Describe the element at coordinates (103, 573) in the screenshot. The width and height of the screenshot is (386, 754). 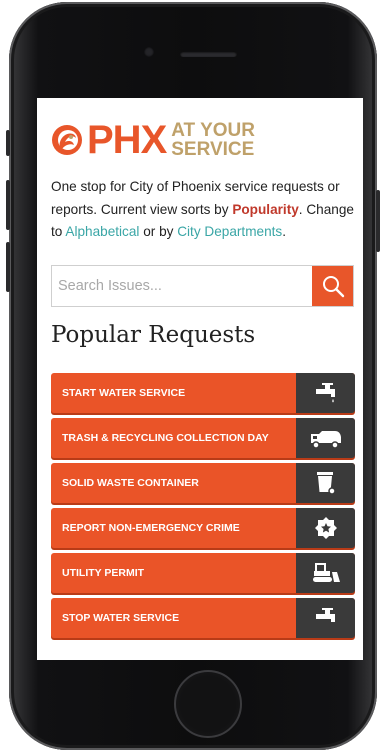
I see `request-label: UTILITY PERMIT` at that location.